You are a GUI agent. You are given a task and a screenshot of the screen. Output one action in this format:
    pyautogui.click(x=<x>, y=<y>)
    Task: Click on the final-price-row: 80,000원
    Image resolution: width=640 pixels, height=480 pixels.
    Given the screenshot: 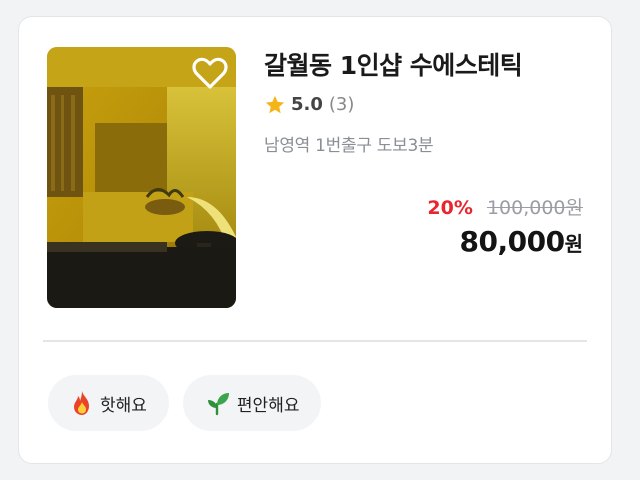 What is the action you would take?
    pyautogui.click(x=505, y=241)
    